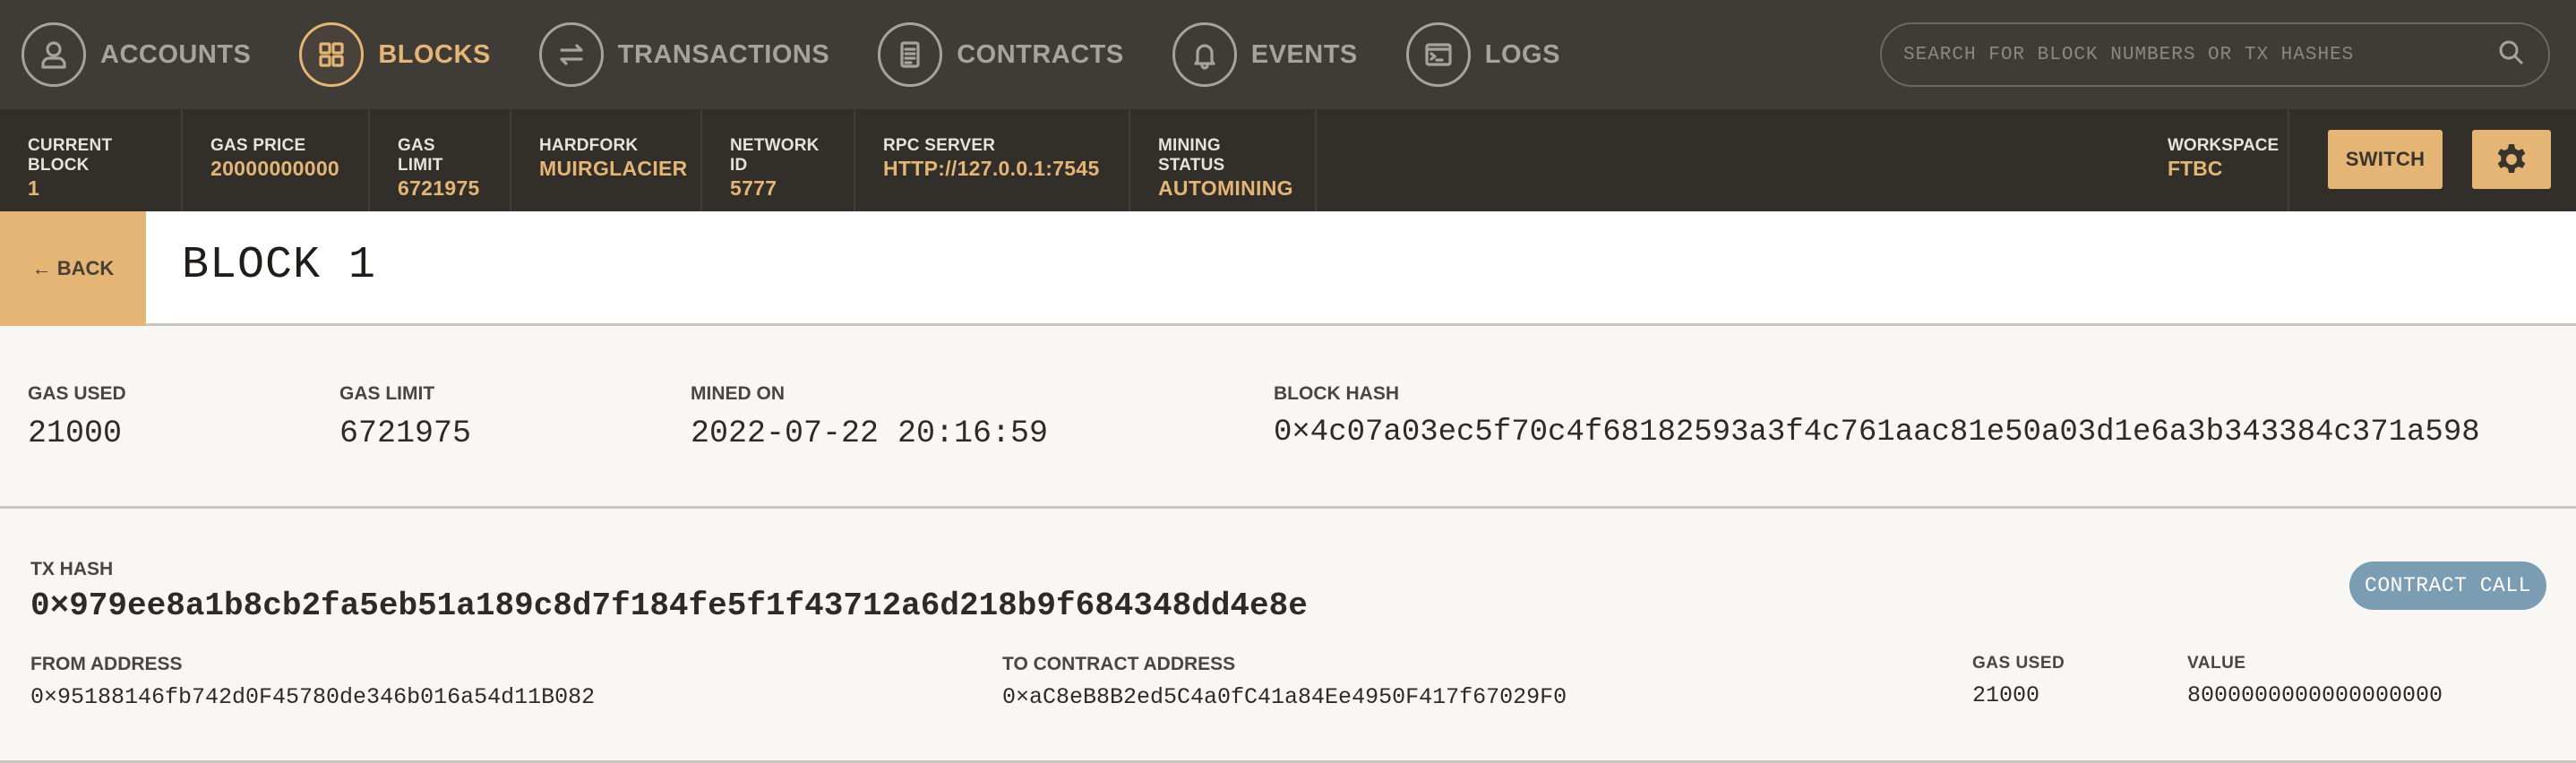 Image resolution: width=2576 pixels, height=763 pixels. Describe the element at coordinates (723, 54) in the screenshot. I see `nav-transactions-label: TRANSACTIONS` at that location.